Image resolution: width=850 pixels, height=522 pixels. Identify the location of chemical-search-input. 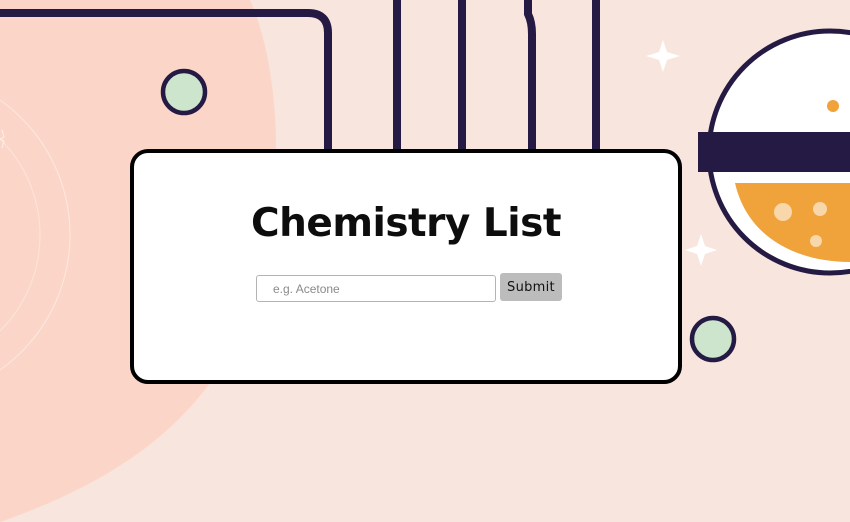
(376, 288).